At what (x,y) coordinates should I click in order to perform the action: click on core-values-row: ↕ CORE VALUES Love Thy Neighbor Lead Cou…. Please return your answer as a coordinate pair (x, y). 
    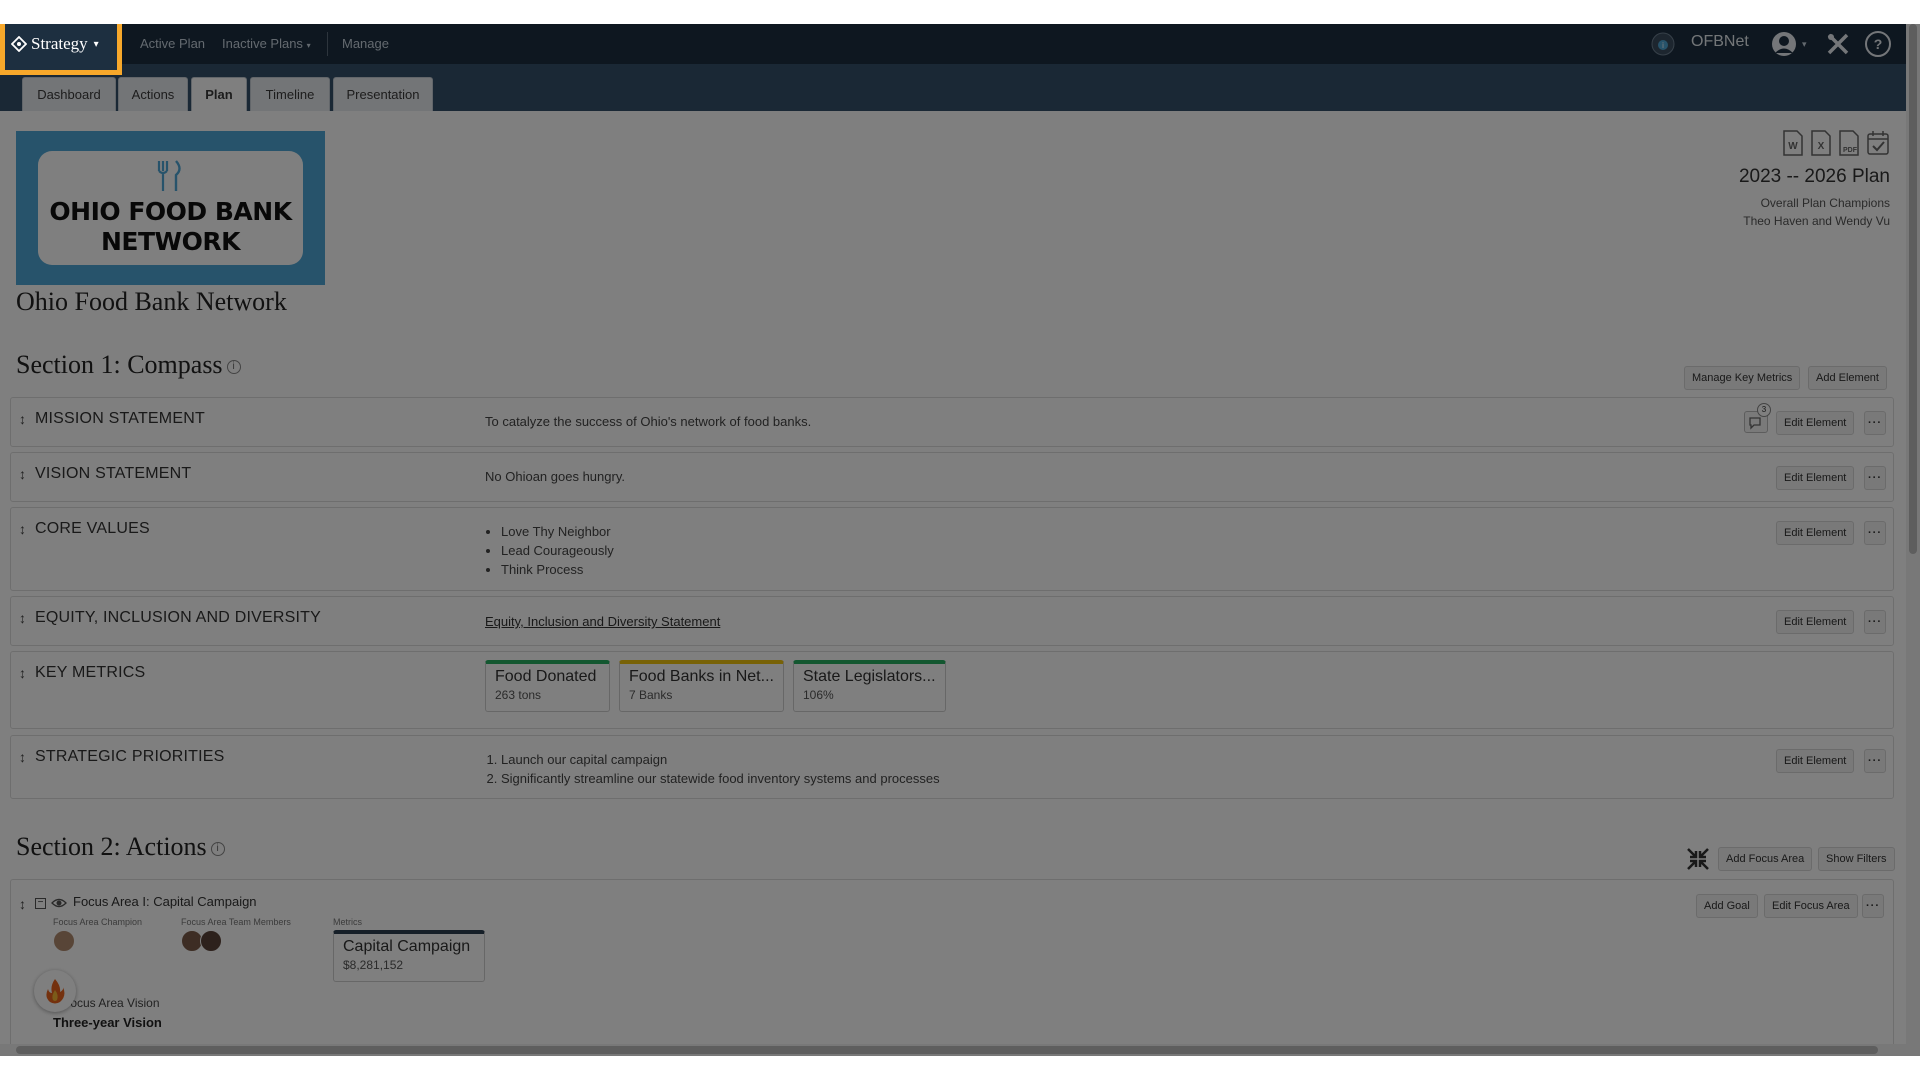
    Looking at the image, I should click on (952, 549).